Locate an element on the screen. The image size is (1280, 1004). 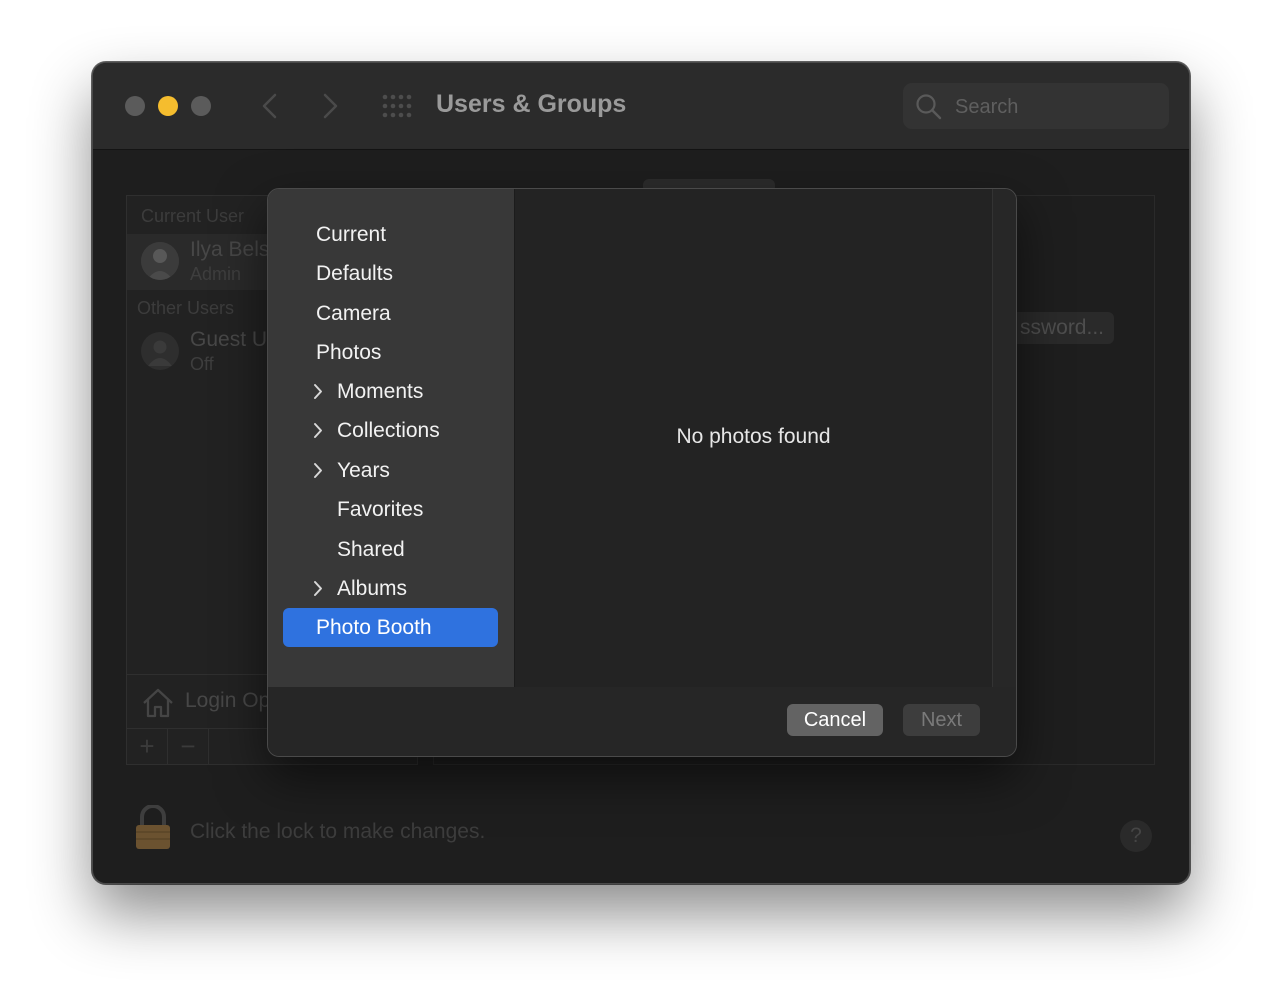
source-item-photo-booth: Photo Booth is located at coordinates (390, 627).